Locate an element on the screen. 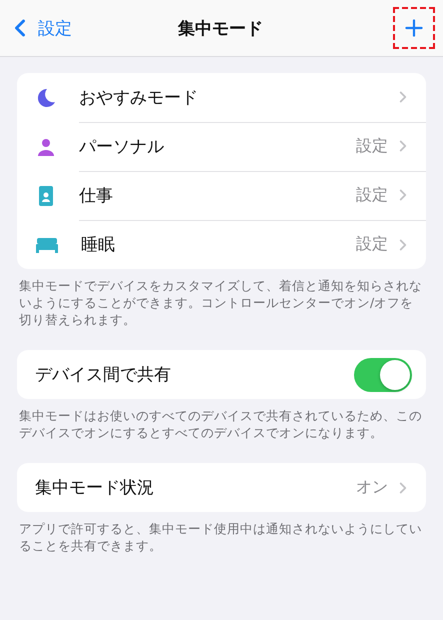 This screenshot has height=620, width=443. share-label: デバイス間で共有 is located at coordinates (103, 375).